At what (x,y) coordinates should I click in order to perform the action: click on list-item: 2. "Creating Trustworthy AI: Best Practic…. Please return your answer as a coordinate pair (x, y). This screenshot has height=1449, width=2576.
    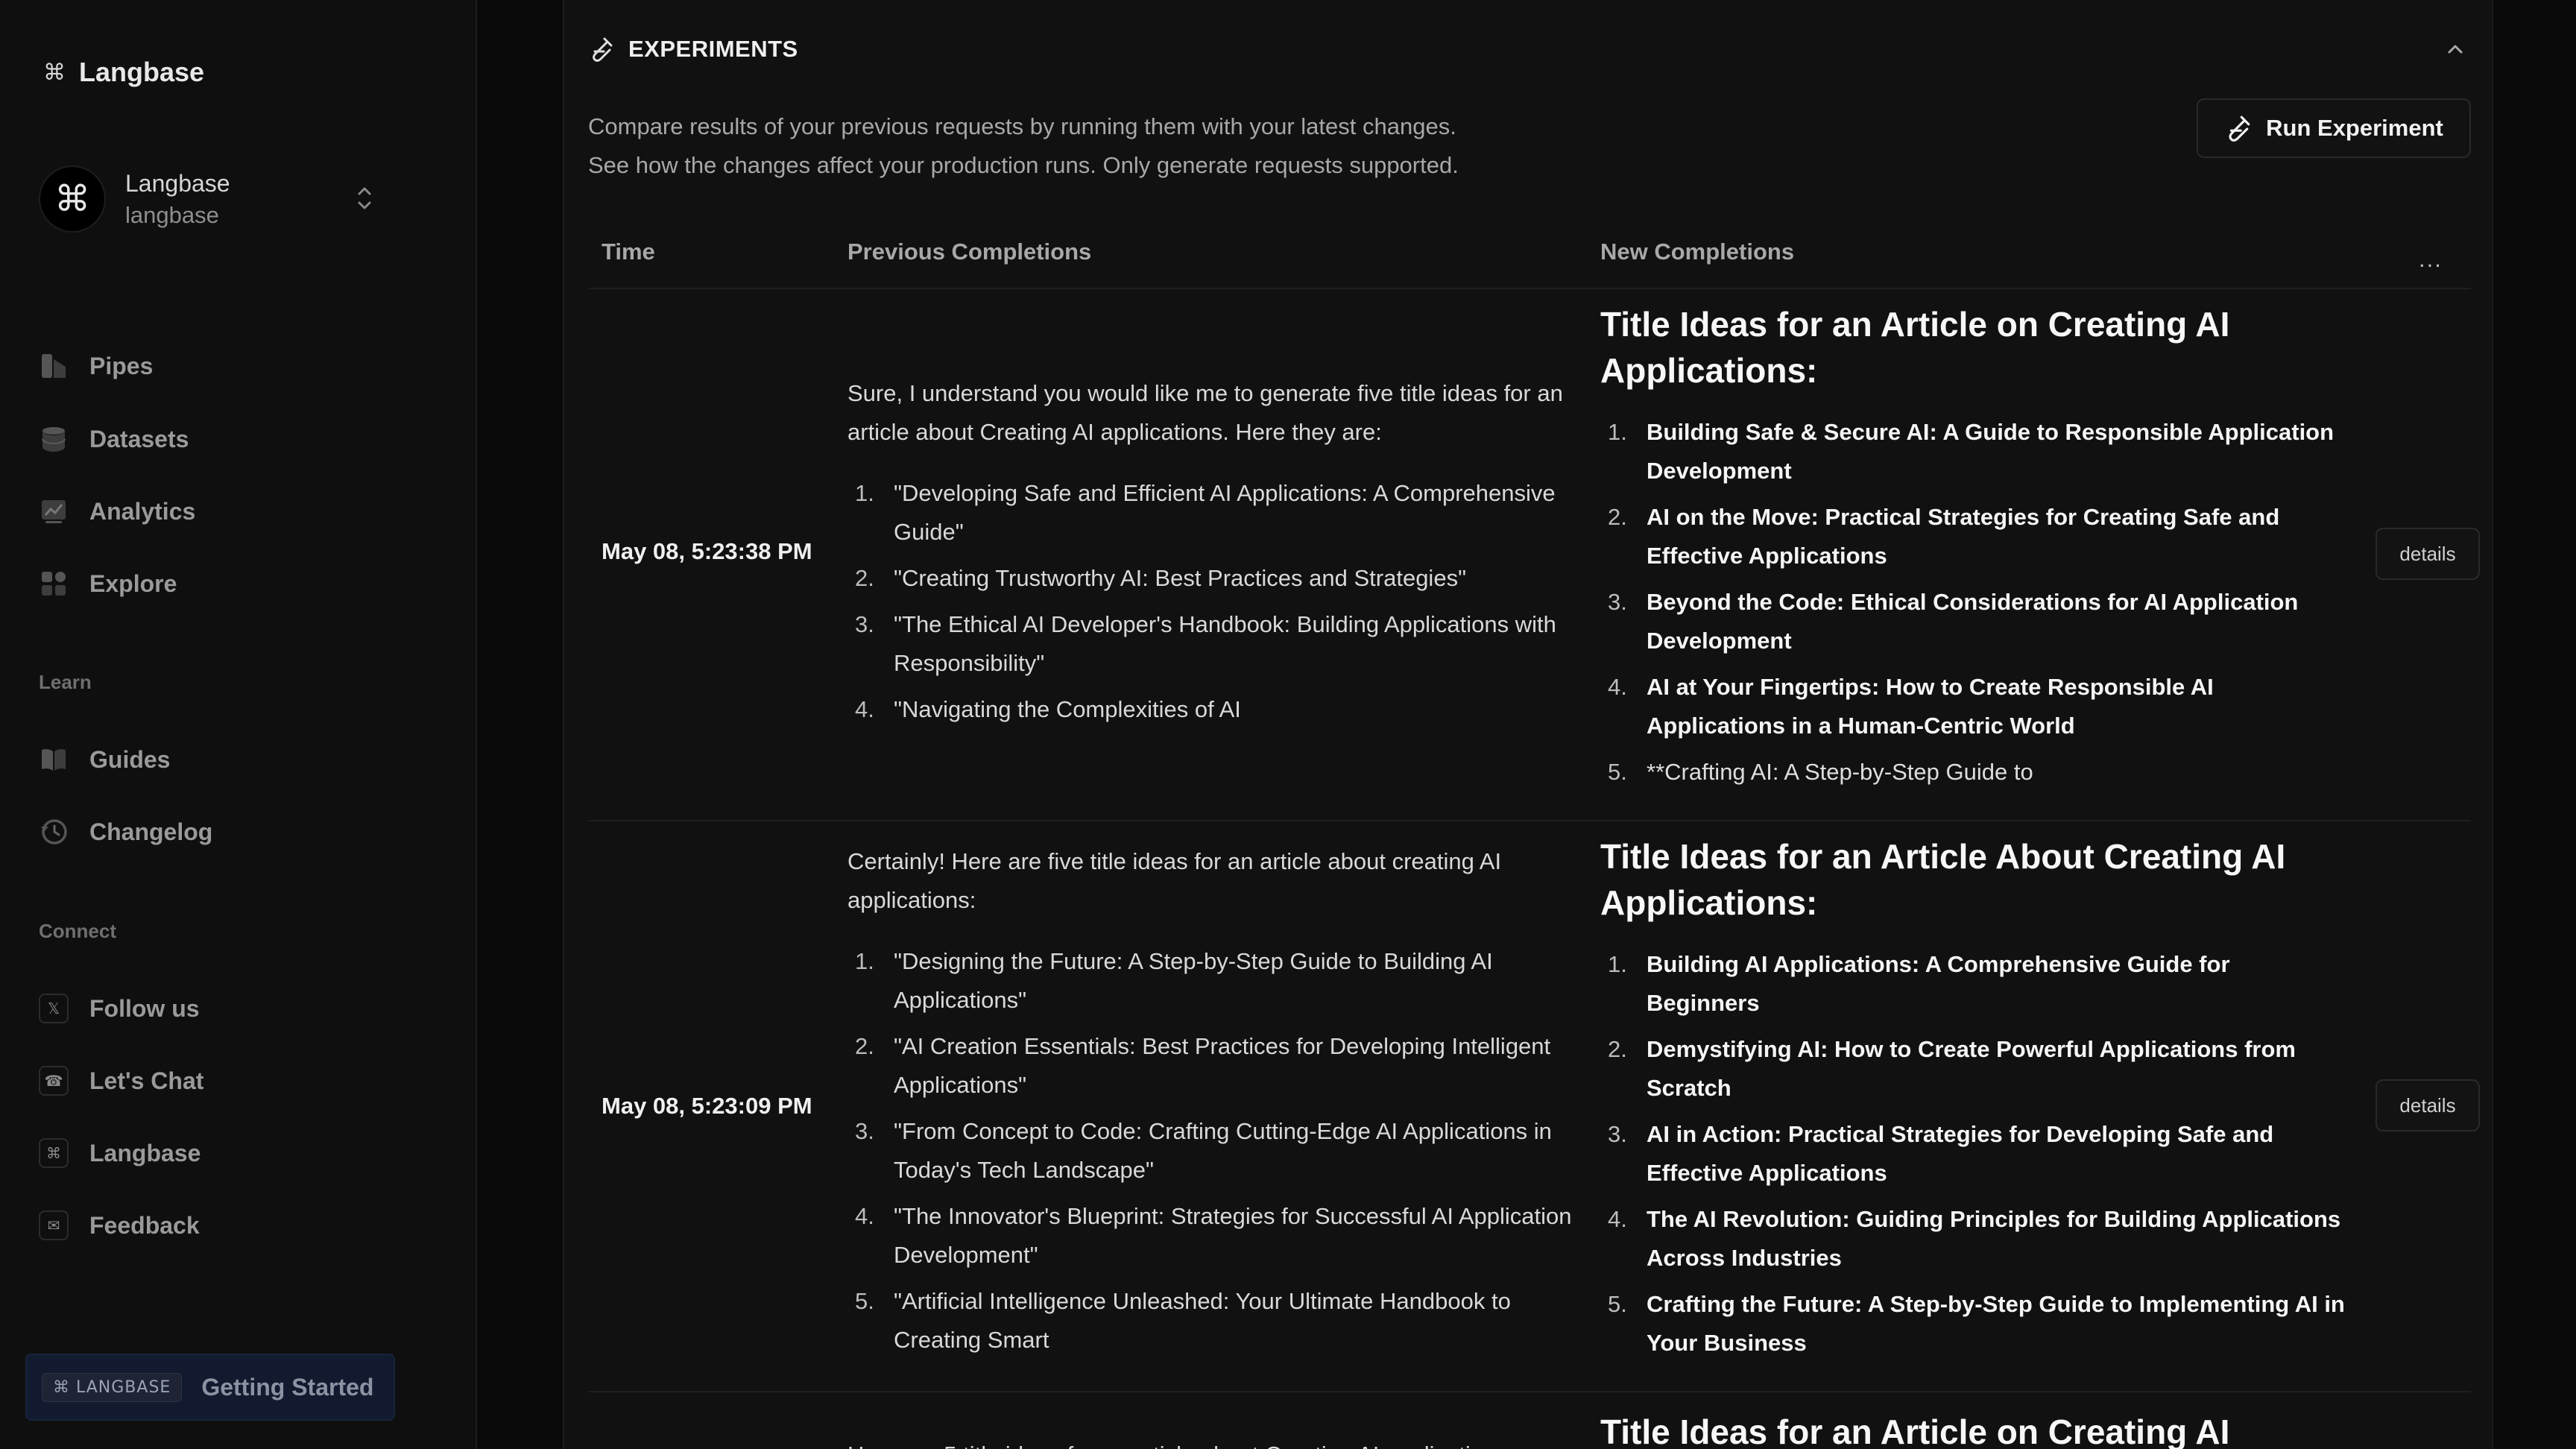
    Looking at the image, I should click on (1161, 578).